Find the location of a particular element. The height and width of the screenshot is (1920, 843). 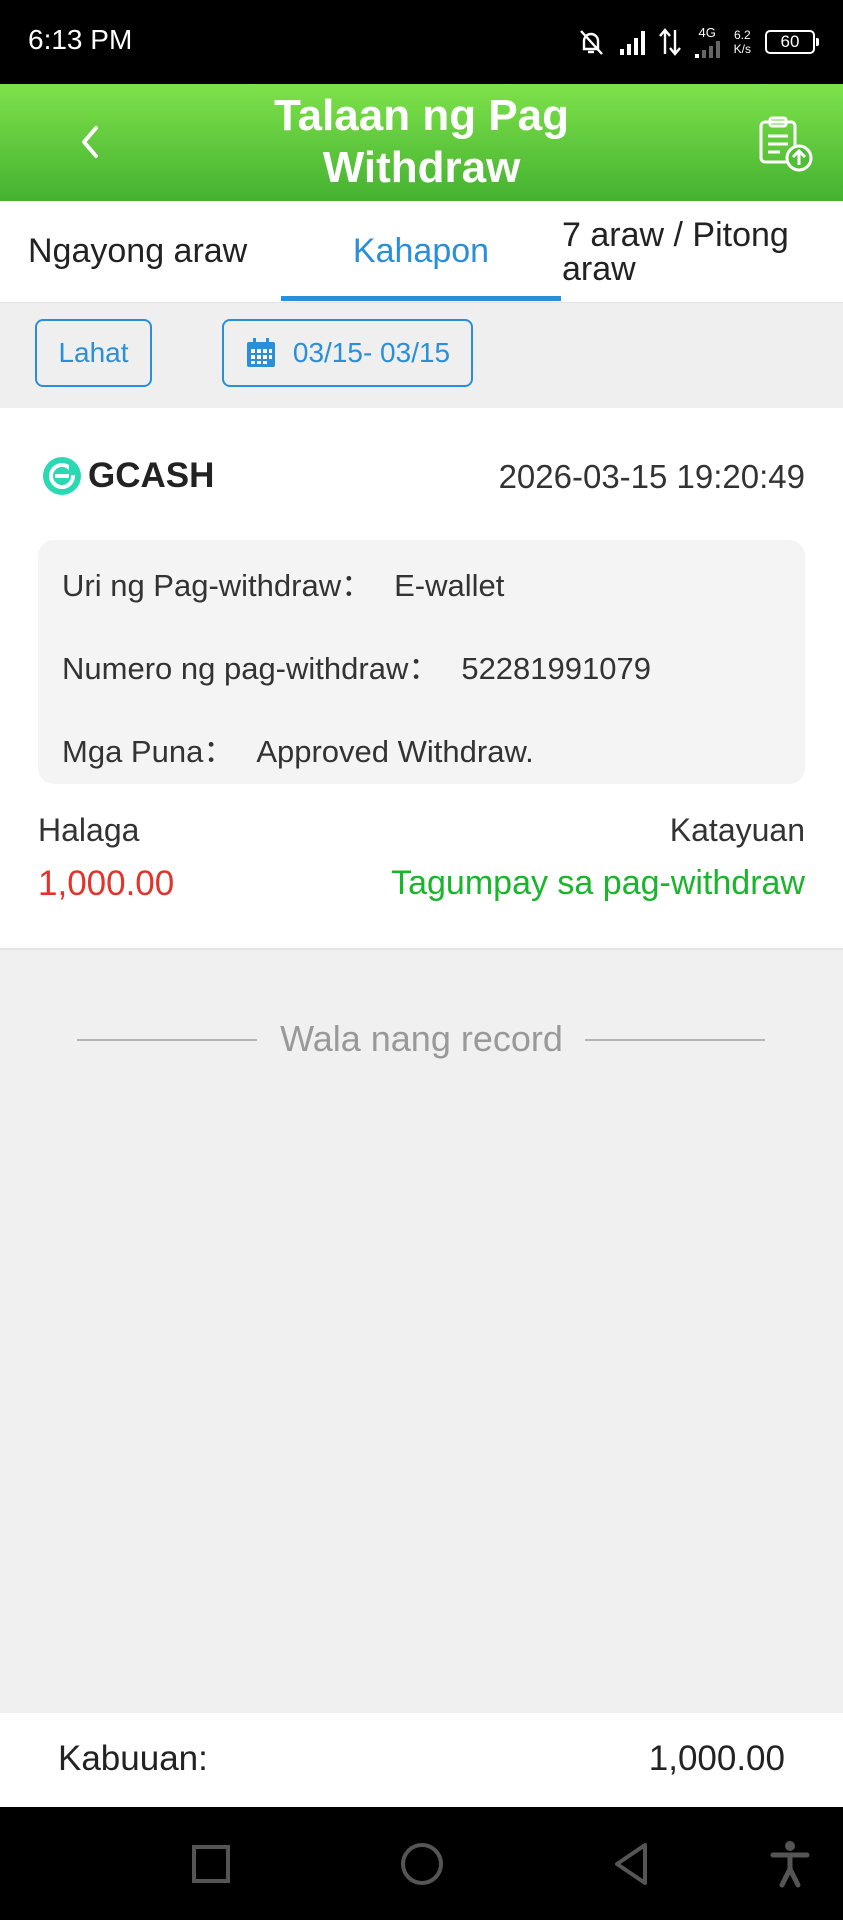

calendar-icon is located at coordinates (260, 352).